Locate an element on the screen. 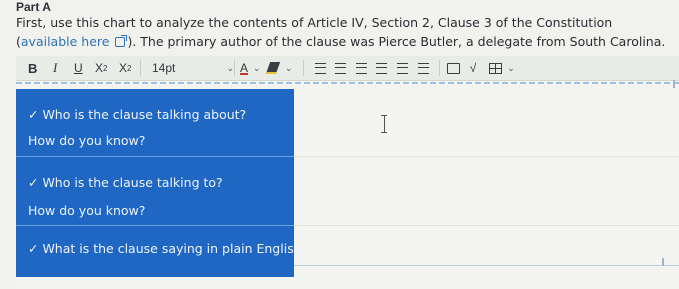 The image size is (679, 289). image-icon is located at coordinates (453, 68).